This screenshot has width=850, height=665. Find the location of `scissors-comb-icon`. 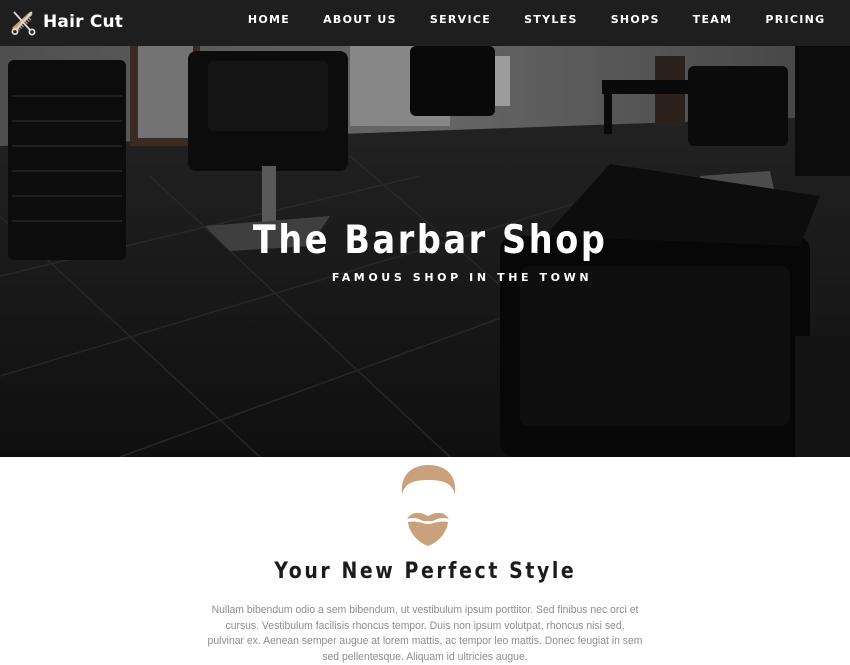

scissors-comb-icon is located at coordinates (23, 23).